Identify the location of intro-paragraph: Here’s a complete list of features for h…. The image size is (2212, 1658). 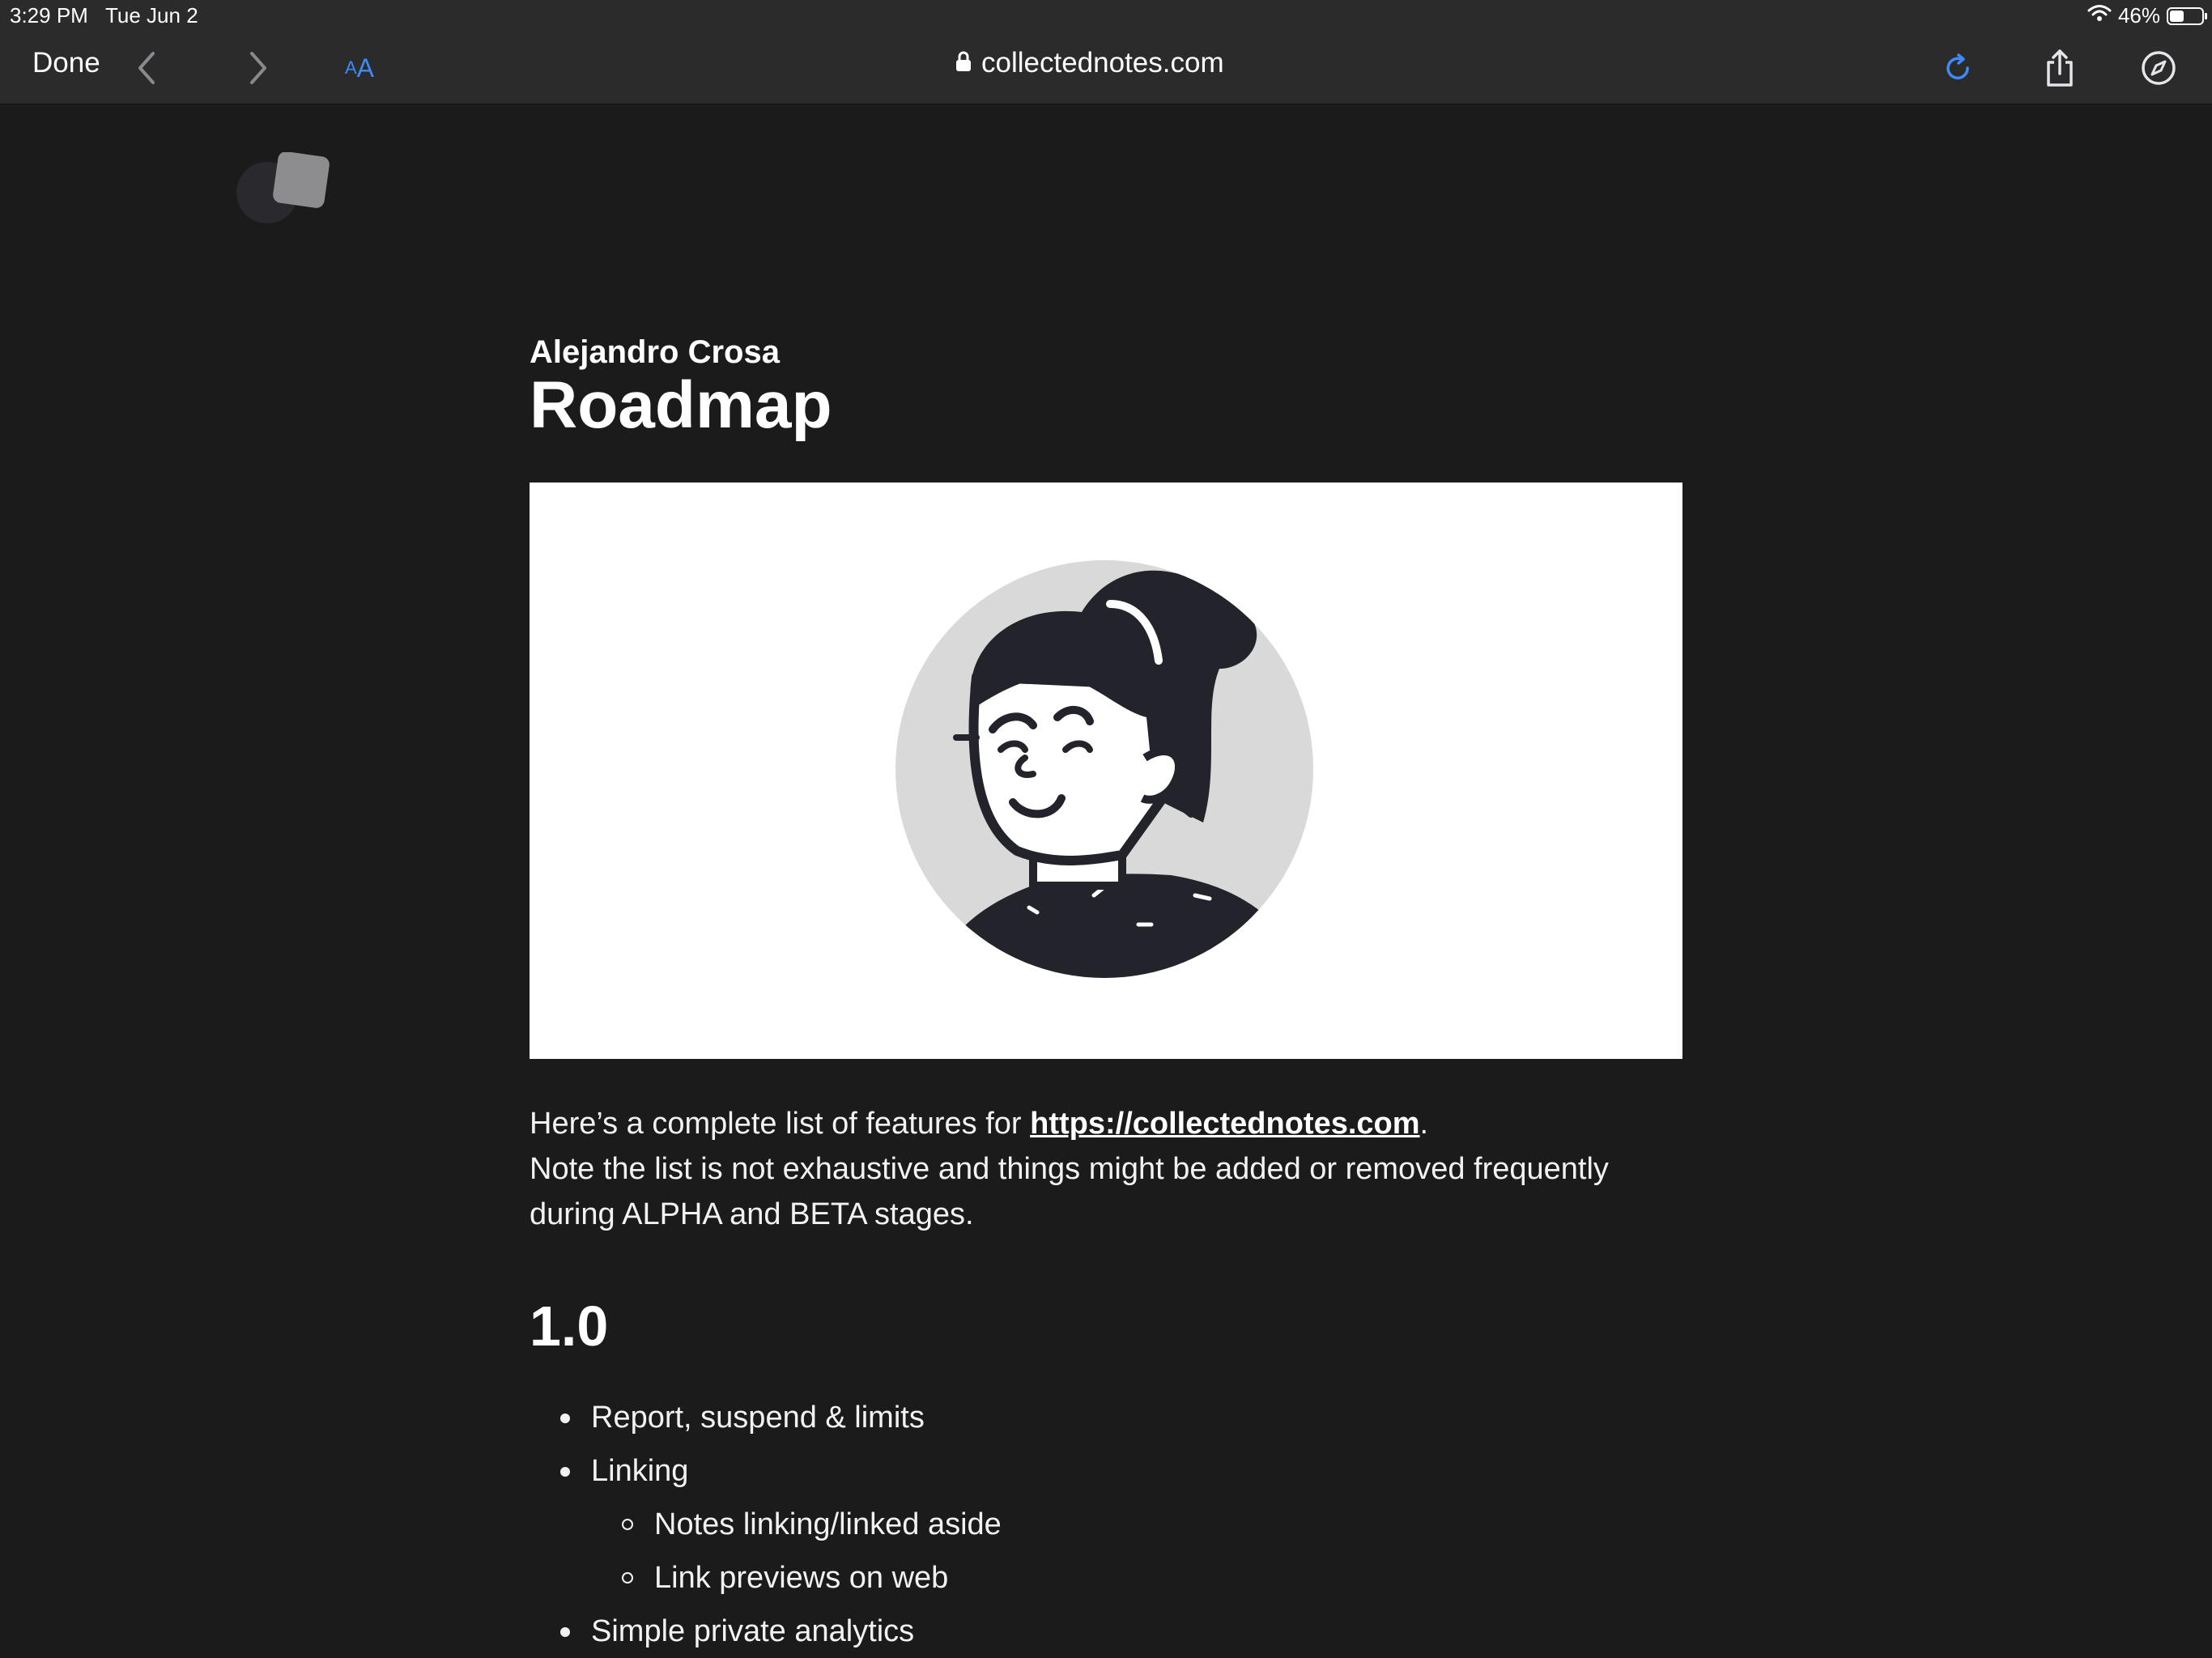
(1106, 1169).